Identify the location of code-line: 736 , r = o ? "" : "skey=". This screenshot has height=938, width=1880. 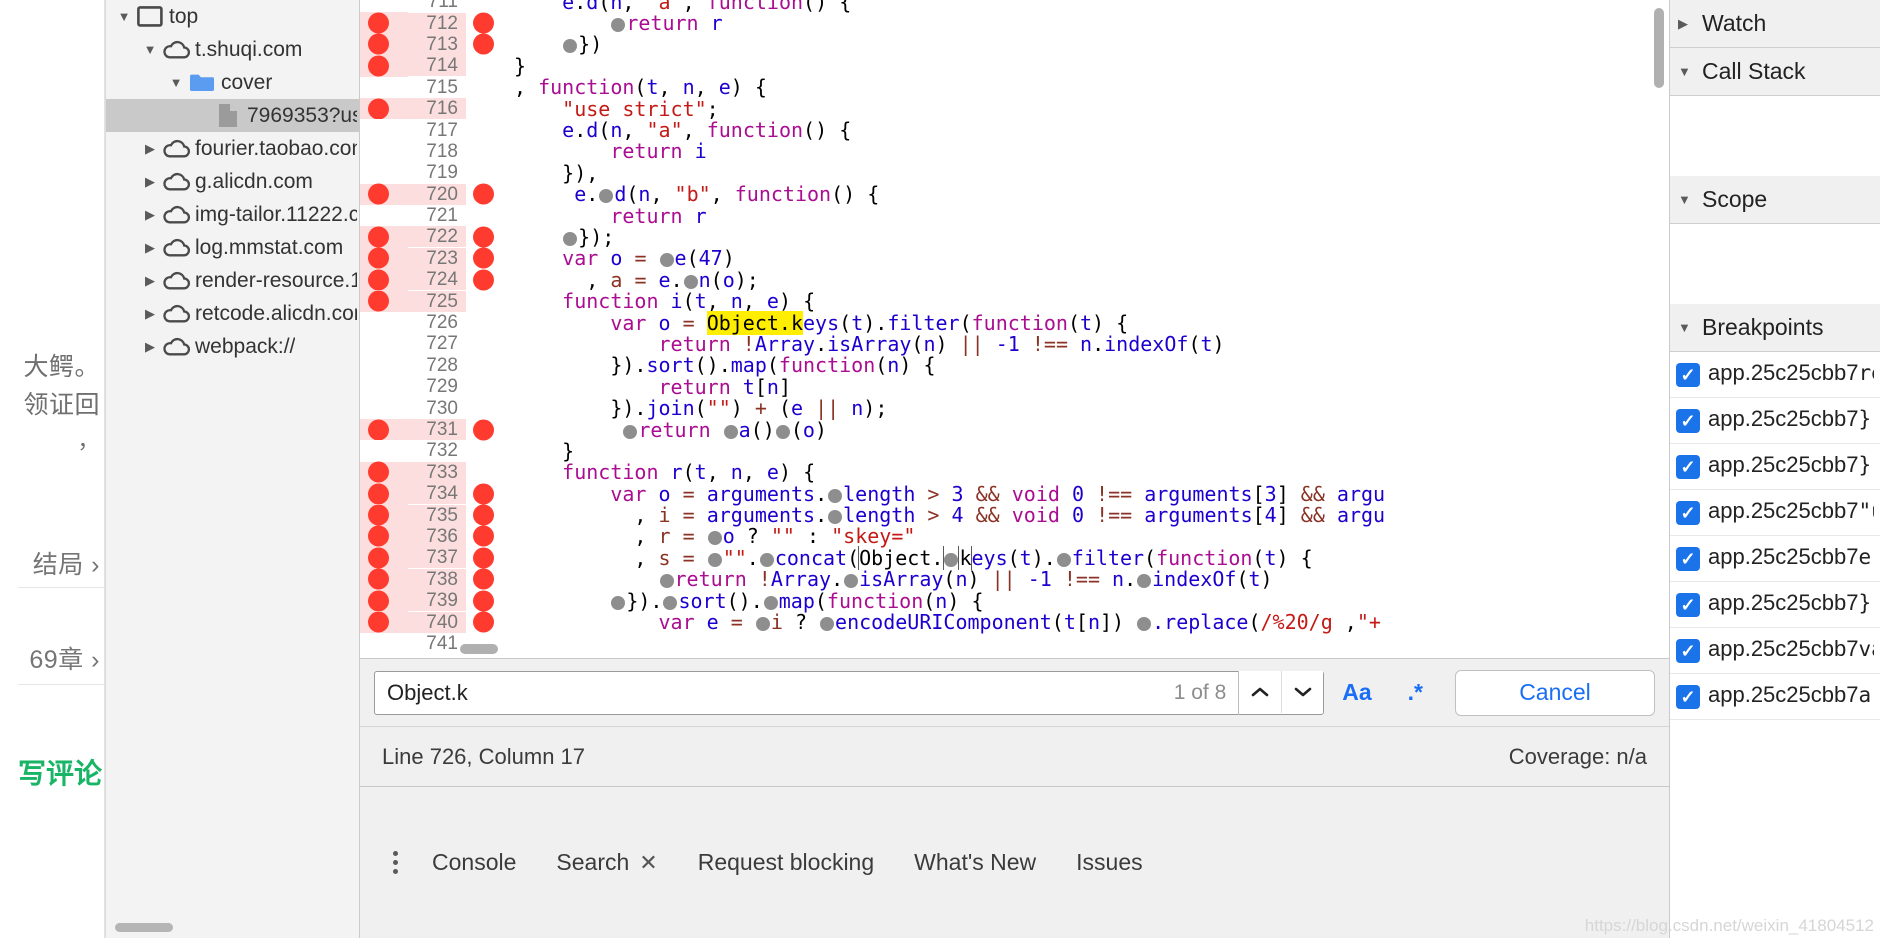
(1014, 536).